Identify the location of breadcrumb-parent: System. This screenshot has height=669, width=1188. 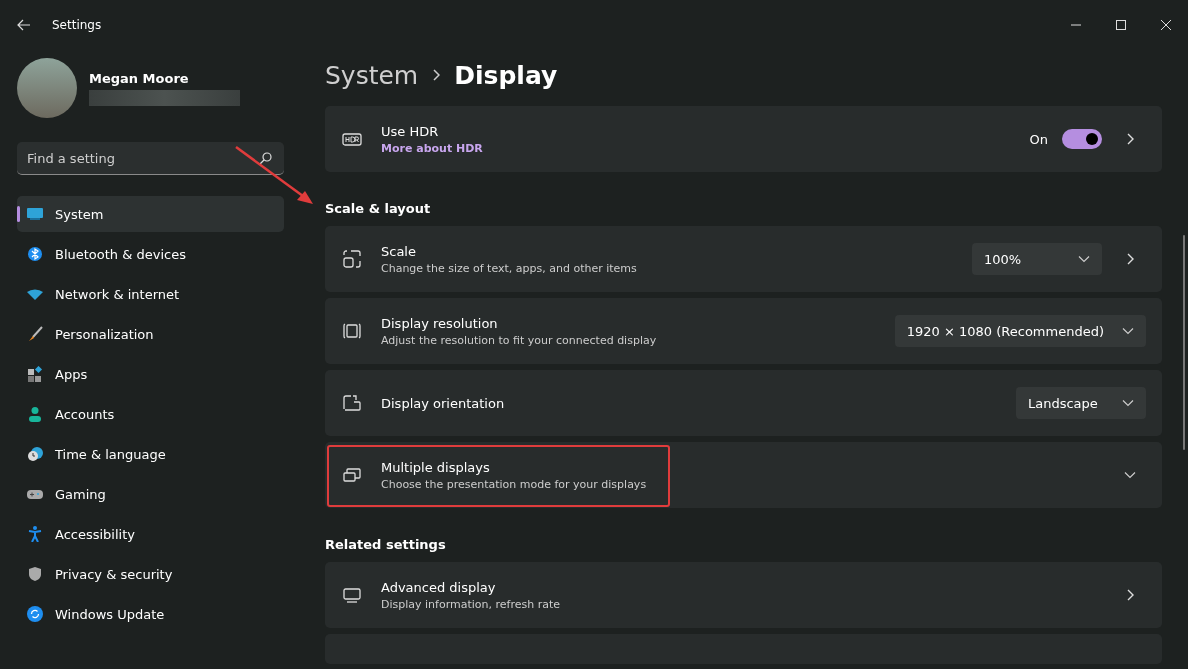
(372, 75).